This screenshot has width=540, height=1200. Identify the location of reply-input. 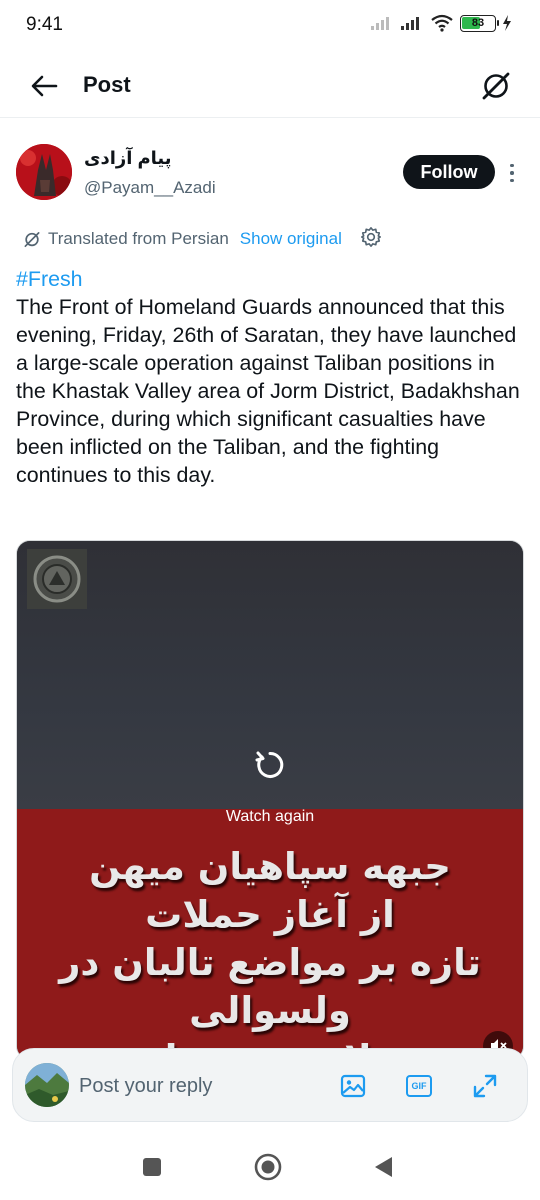
(194, 1086).